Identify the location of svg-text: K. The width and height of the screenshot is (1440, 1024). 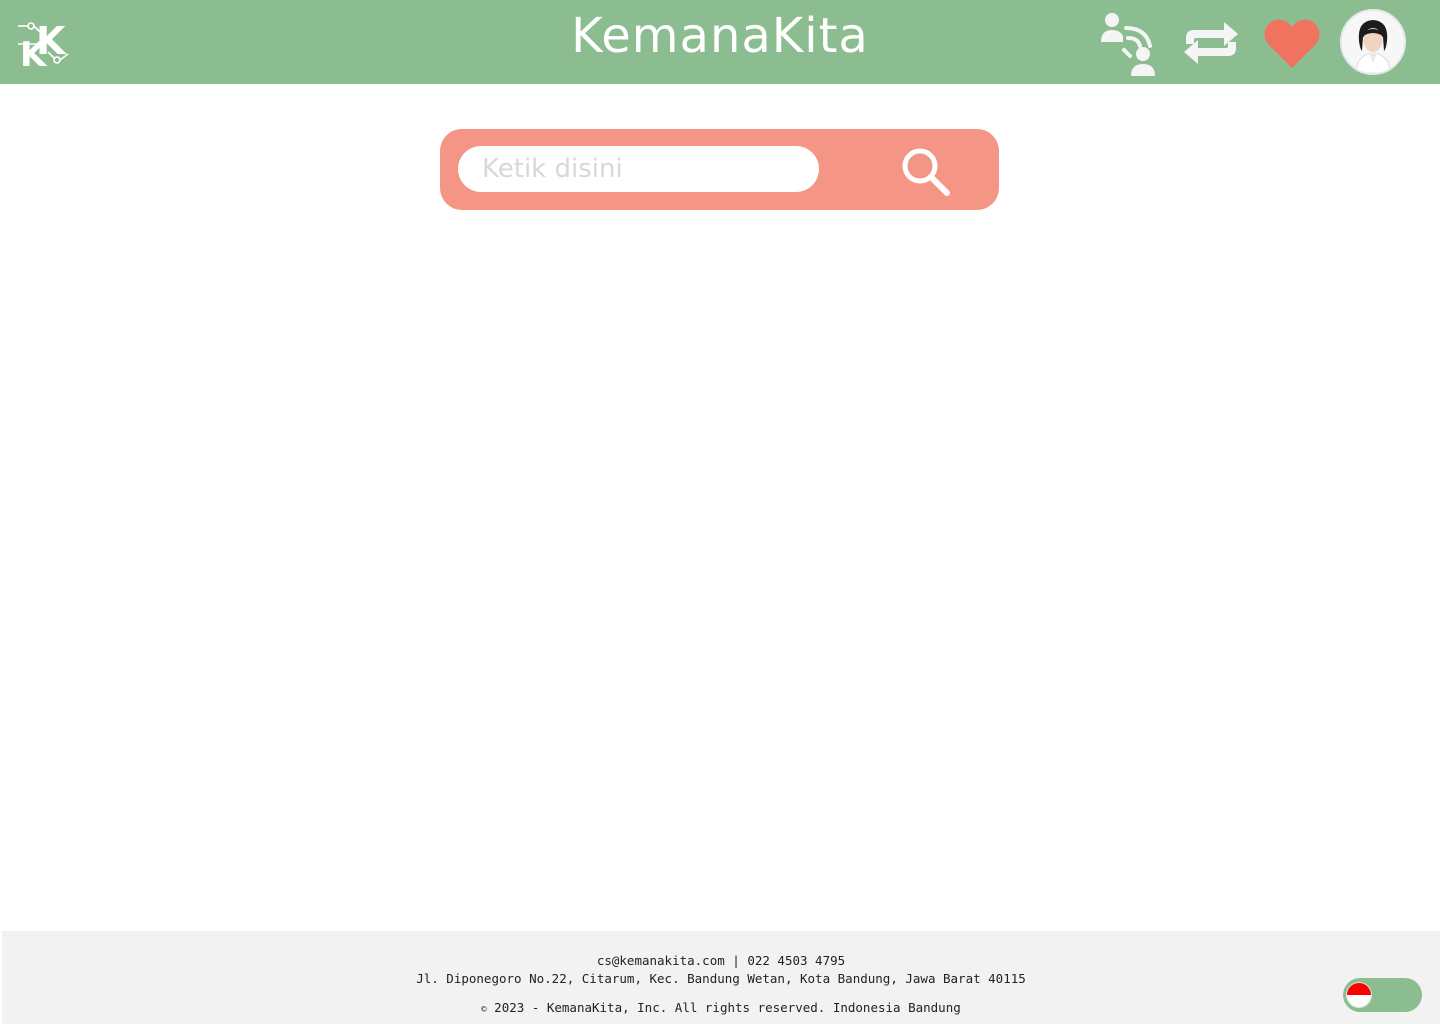
(51, 41).